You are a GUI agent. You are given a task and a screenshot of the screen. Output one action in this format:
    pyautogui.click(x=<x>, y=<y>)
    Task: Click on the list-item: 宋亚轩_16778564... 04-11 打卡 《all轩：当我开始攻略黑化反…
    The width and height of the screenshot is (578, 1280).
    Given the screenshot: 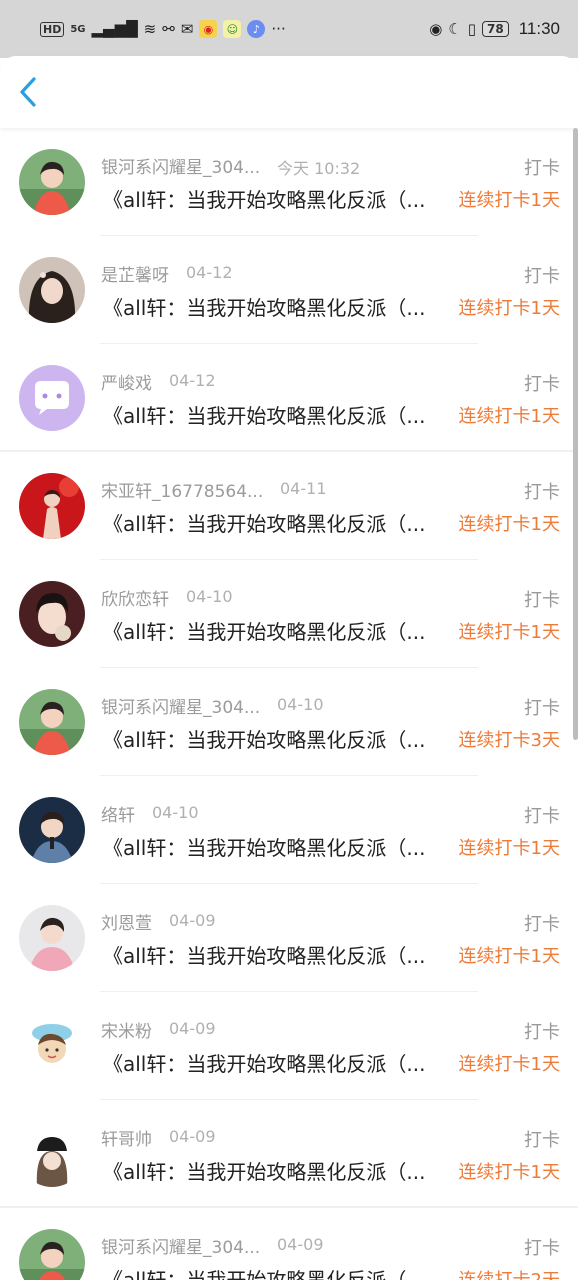 What is the action you would take?
    pyautogui.click(x=289, y=506)
    